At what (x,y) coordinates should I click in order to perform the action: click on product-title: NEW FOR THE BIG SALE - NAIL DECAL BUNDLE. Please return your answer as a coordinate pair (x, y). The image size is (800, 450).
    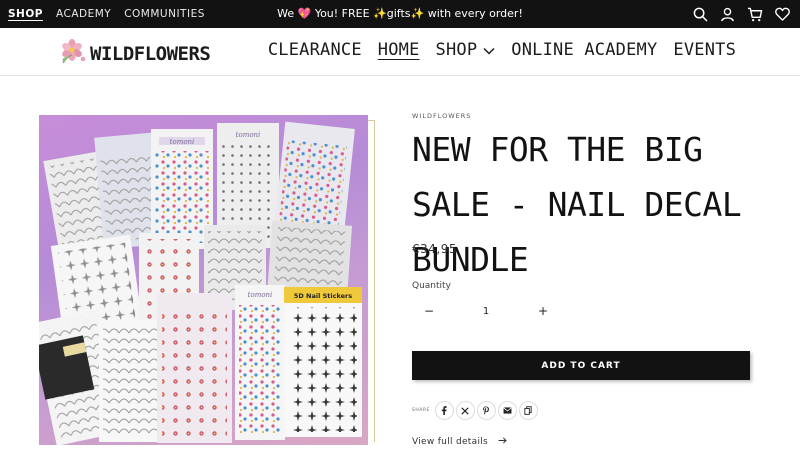
    Looking at the image, I should click on (577, 204).